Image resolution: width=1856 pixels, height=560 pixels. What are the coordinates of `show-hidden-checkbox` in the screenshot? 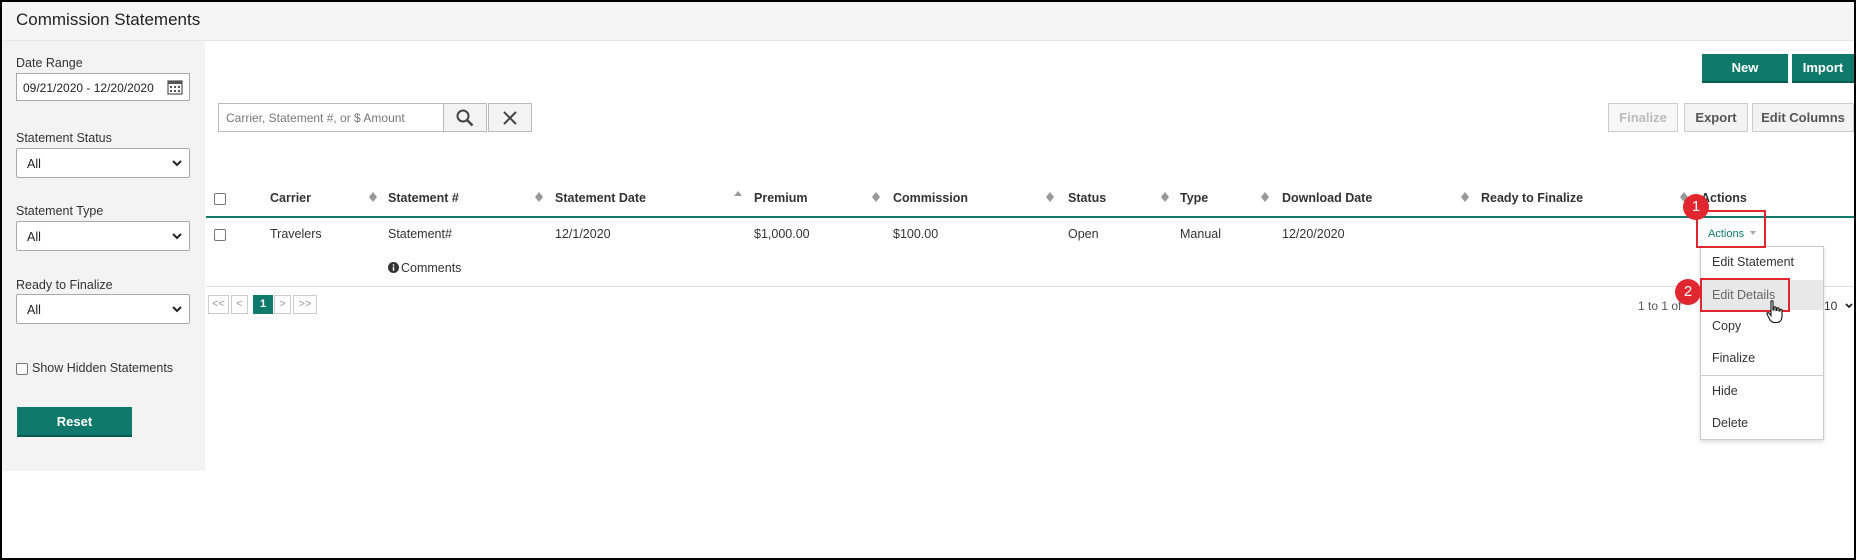 It's located at (22, 369).